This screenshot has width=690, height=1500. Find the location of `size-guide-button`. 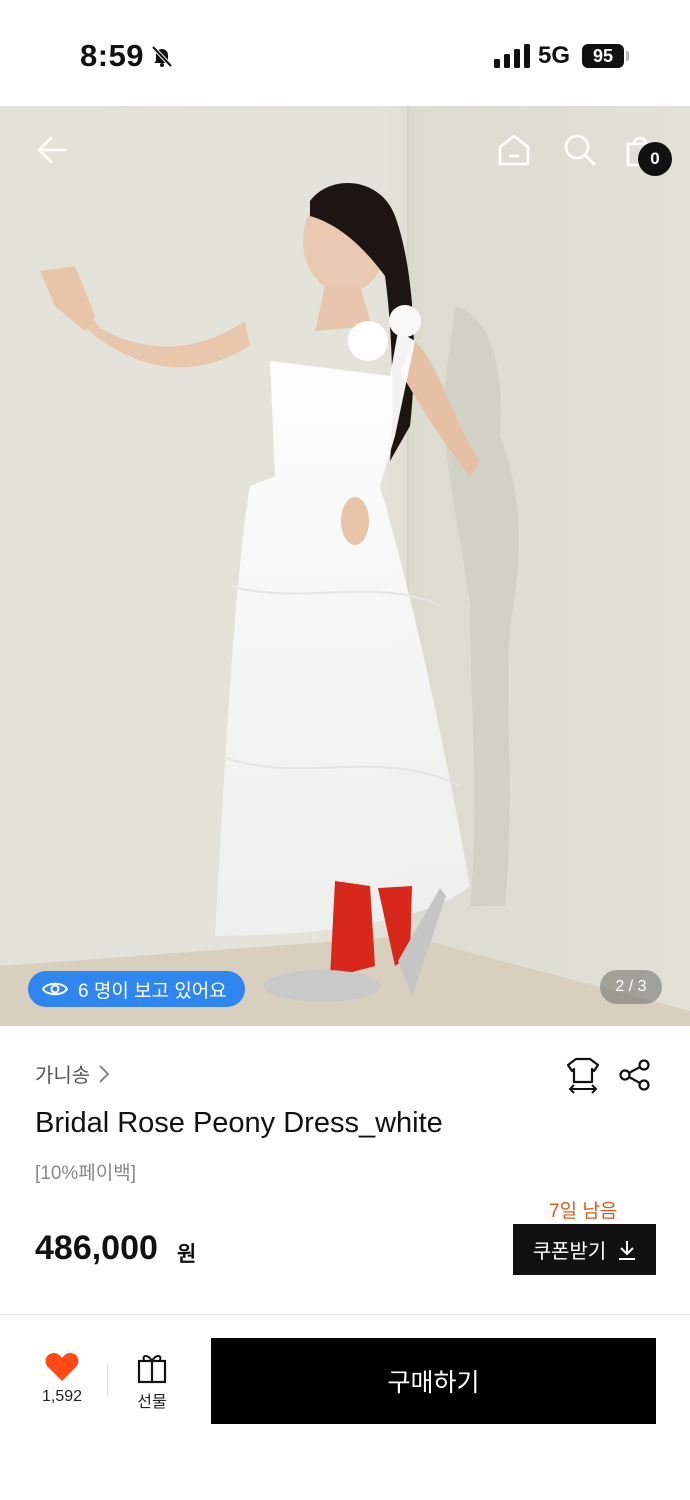

size-guide-button is located at coordinates (583, 1075).